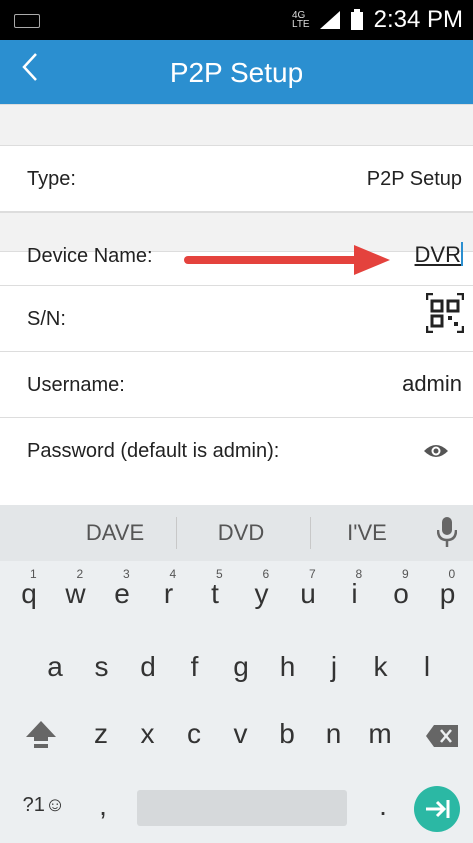 Image resolution: width=473 pixels, height=843 pixels. What do you see at coordinates (447, 532) in the screenshot?
I see `mic-icon` at bounding box center [447, 532].